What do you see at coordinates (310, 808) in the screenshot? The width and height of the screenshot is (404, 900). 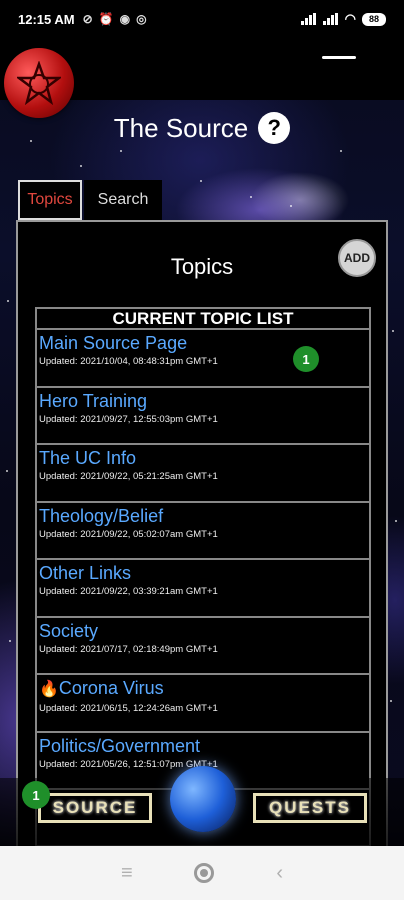 I see `quests-button: QUESTS` at bounding box center [310, 808].